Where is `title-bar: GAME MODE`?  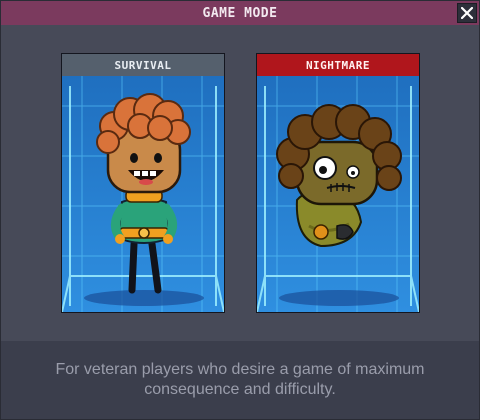
title-bar: GAME MODE is located at coordinates (240, 13).